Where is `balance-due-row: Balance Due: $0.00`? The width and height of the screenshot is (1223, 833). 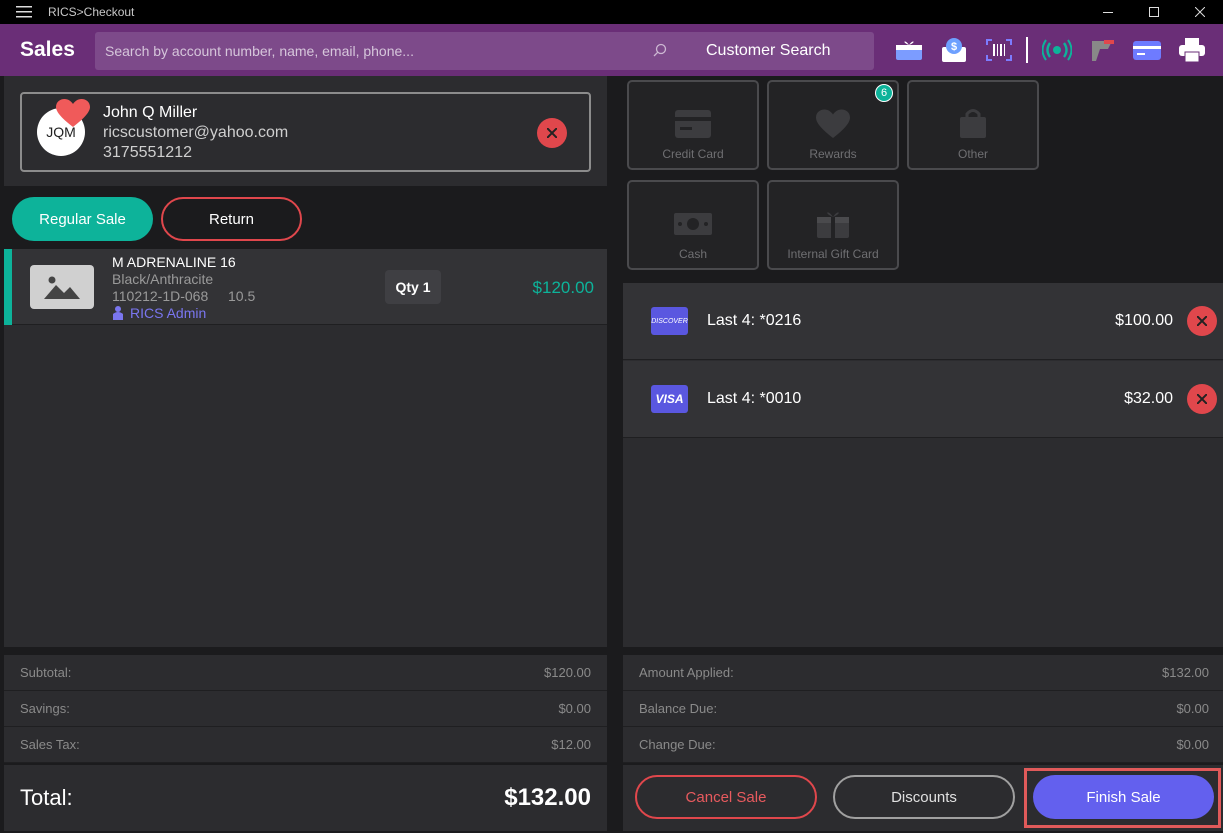 balance-due-row: Balance Due: $0.00 is located at coordinates (923, 709).